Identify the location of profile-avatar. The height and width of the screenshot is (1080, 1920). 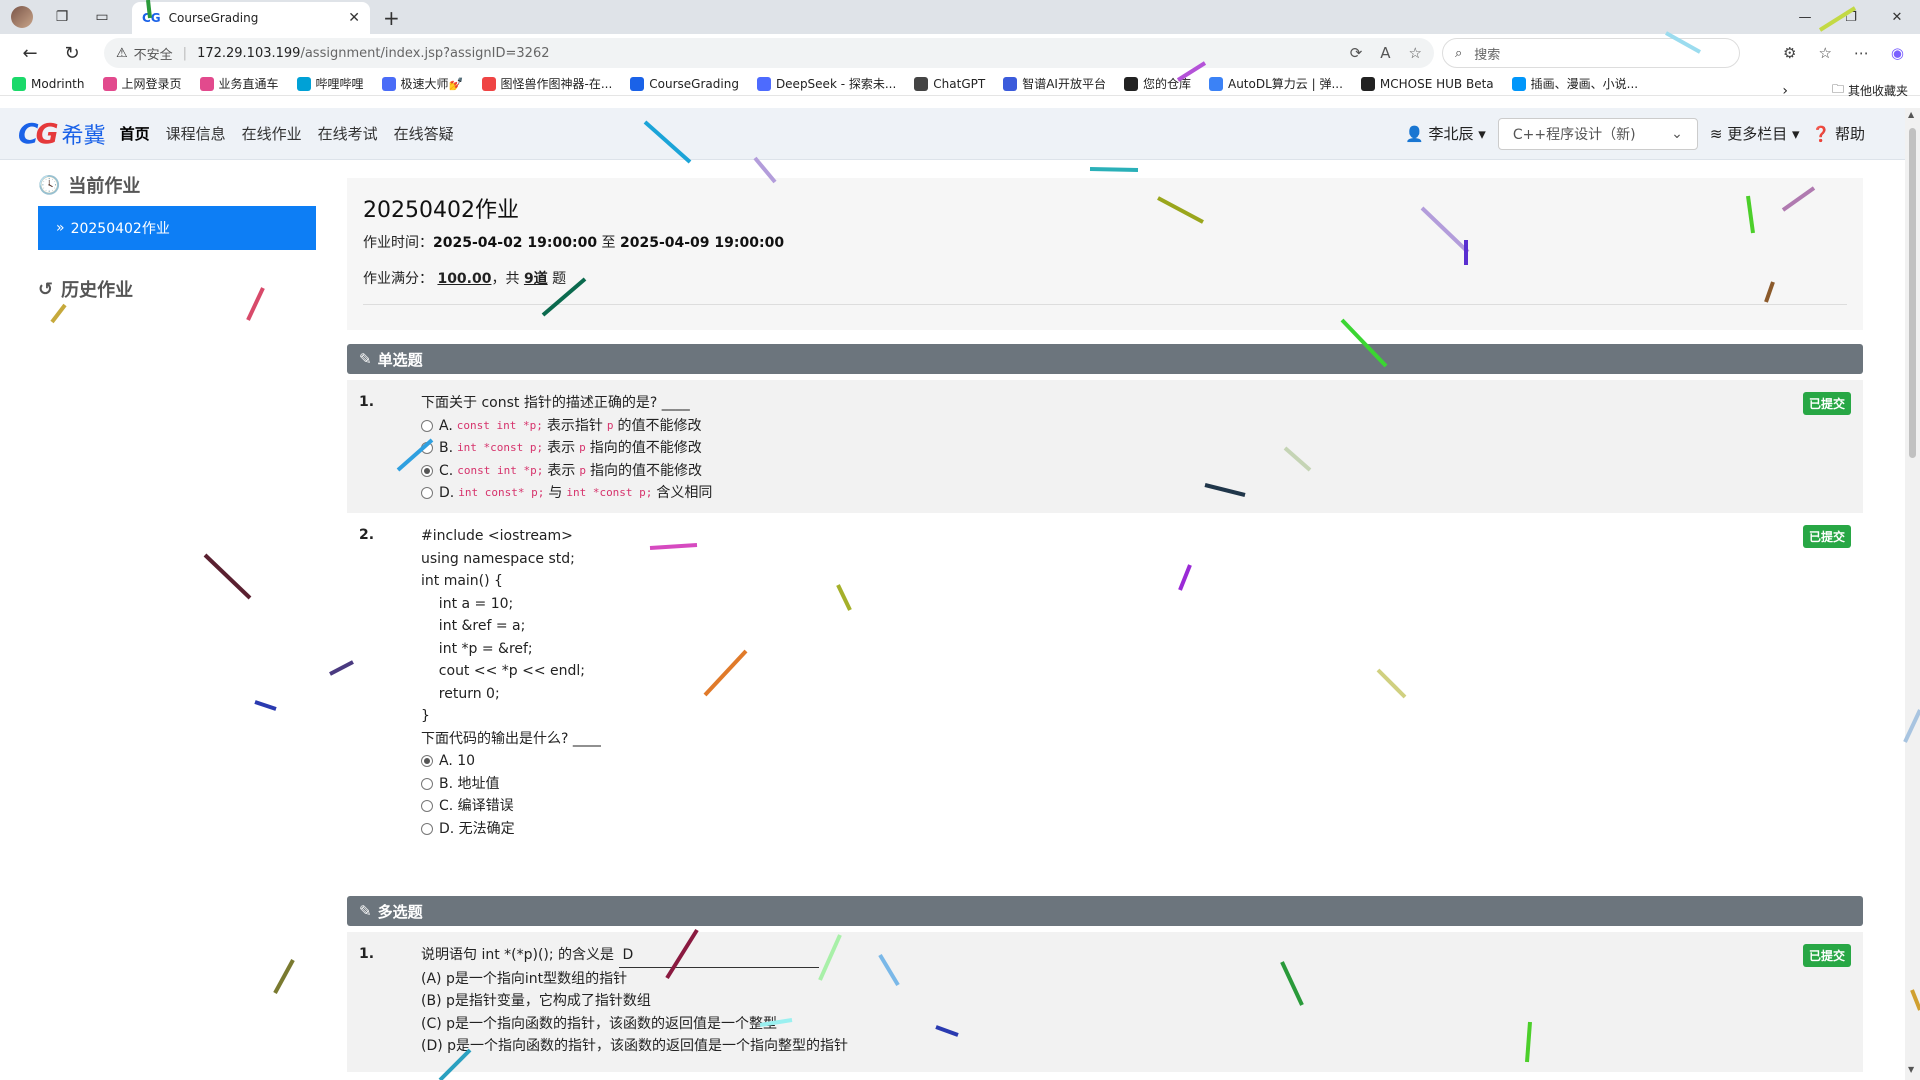
(22, 17).